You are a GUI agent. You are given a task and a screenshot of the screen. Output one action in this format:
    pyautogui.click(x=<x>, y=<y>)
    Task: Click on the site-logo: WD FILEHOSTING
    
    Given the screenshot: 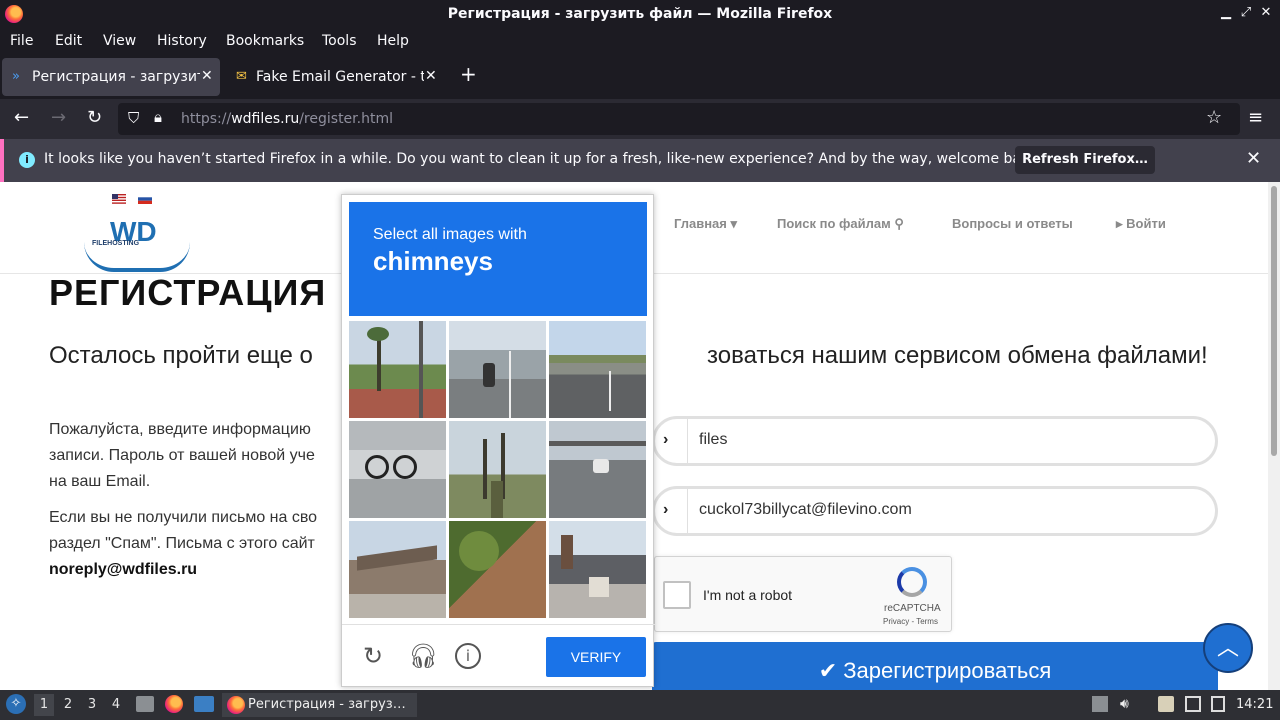 What is the action you would take?
    pyautogui.click(x=137, y=231)
    